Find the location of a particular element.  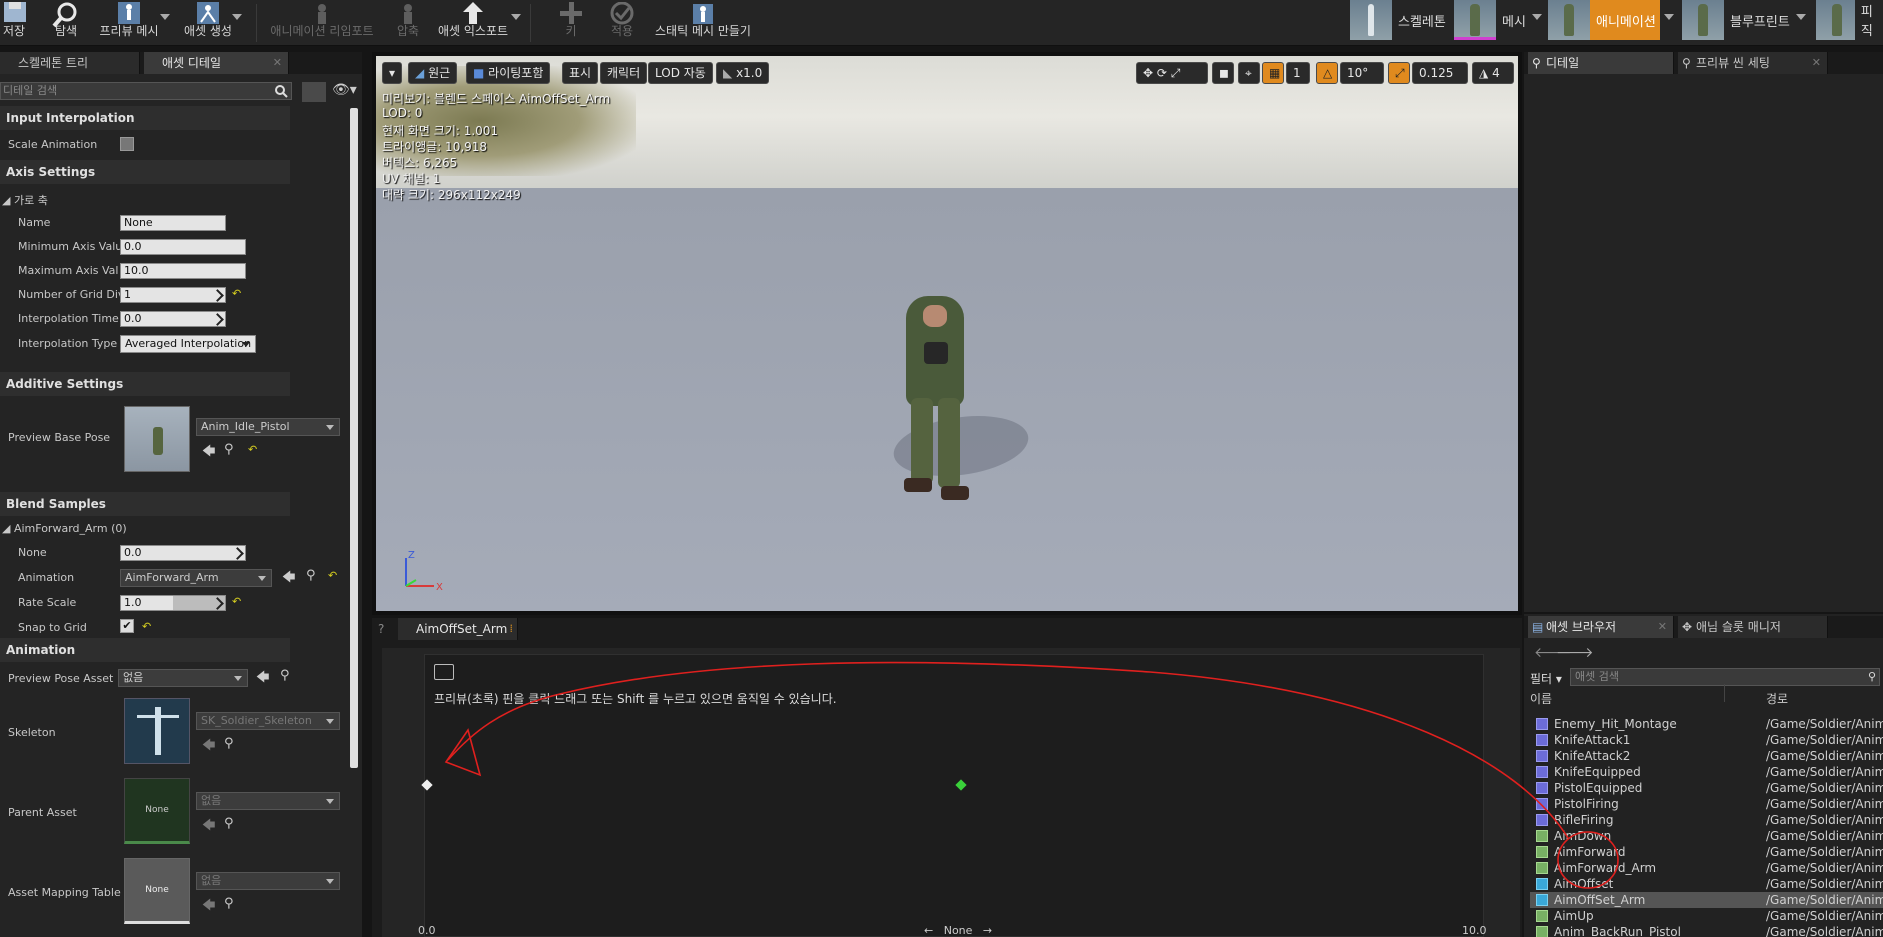

playback-speed-button: ◣ x1.0 is located at coordinates (743, 73).